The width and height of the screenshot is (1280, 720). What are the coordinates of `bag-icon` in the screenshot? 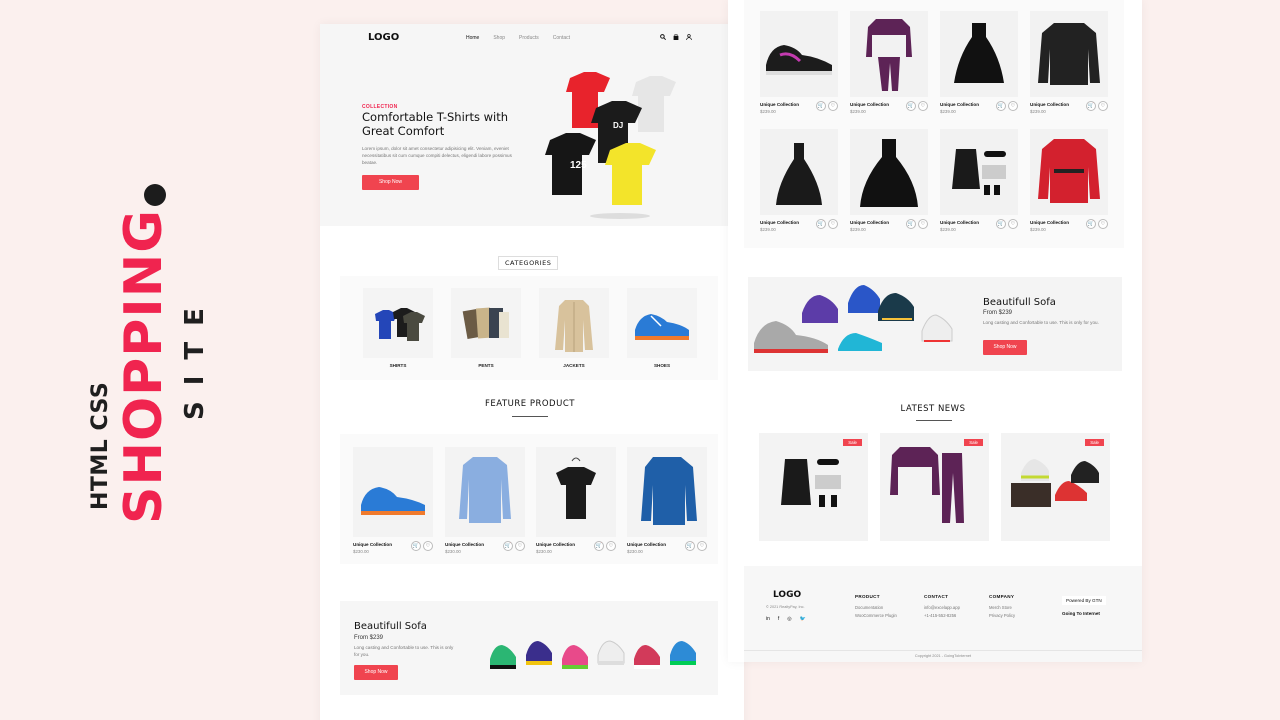 It's located at (676, 37).